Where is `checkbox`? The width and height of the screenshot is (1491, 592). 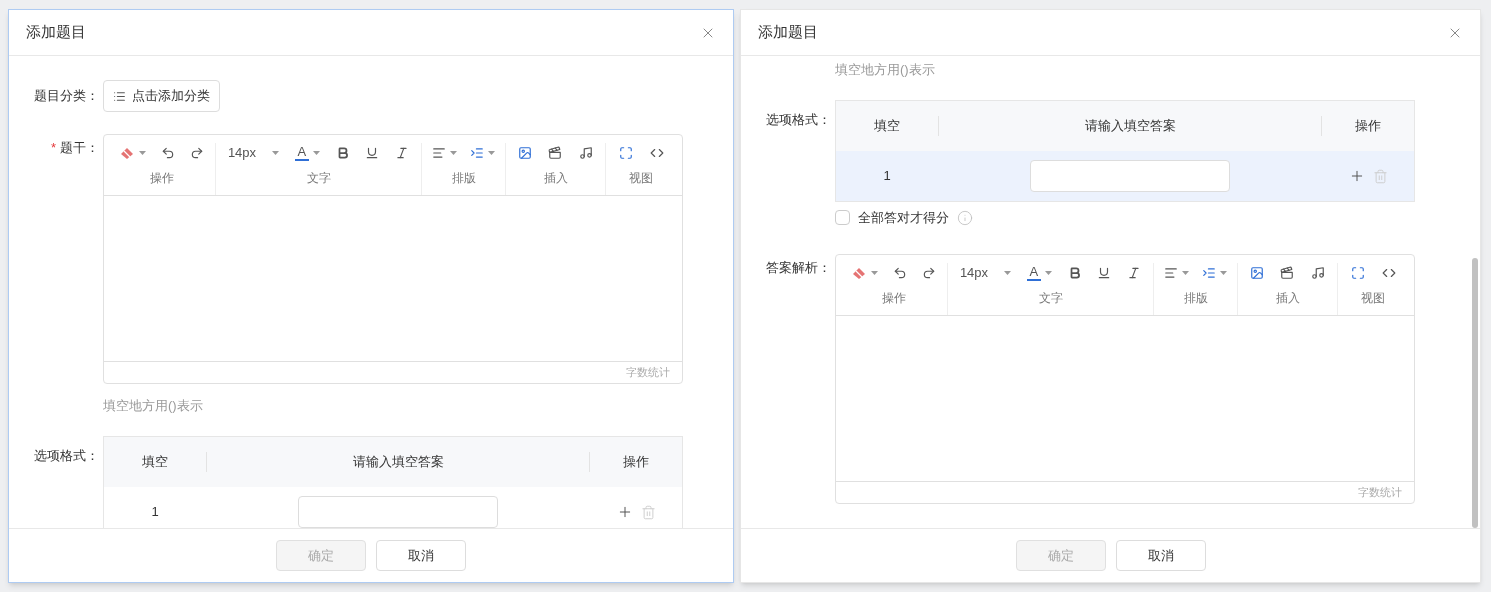 checkbox is located at coordinates (842, 218).